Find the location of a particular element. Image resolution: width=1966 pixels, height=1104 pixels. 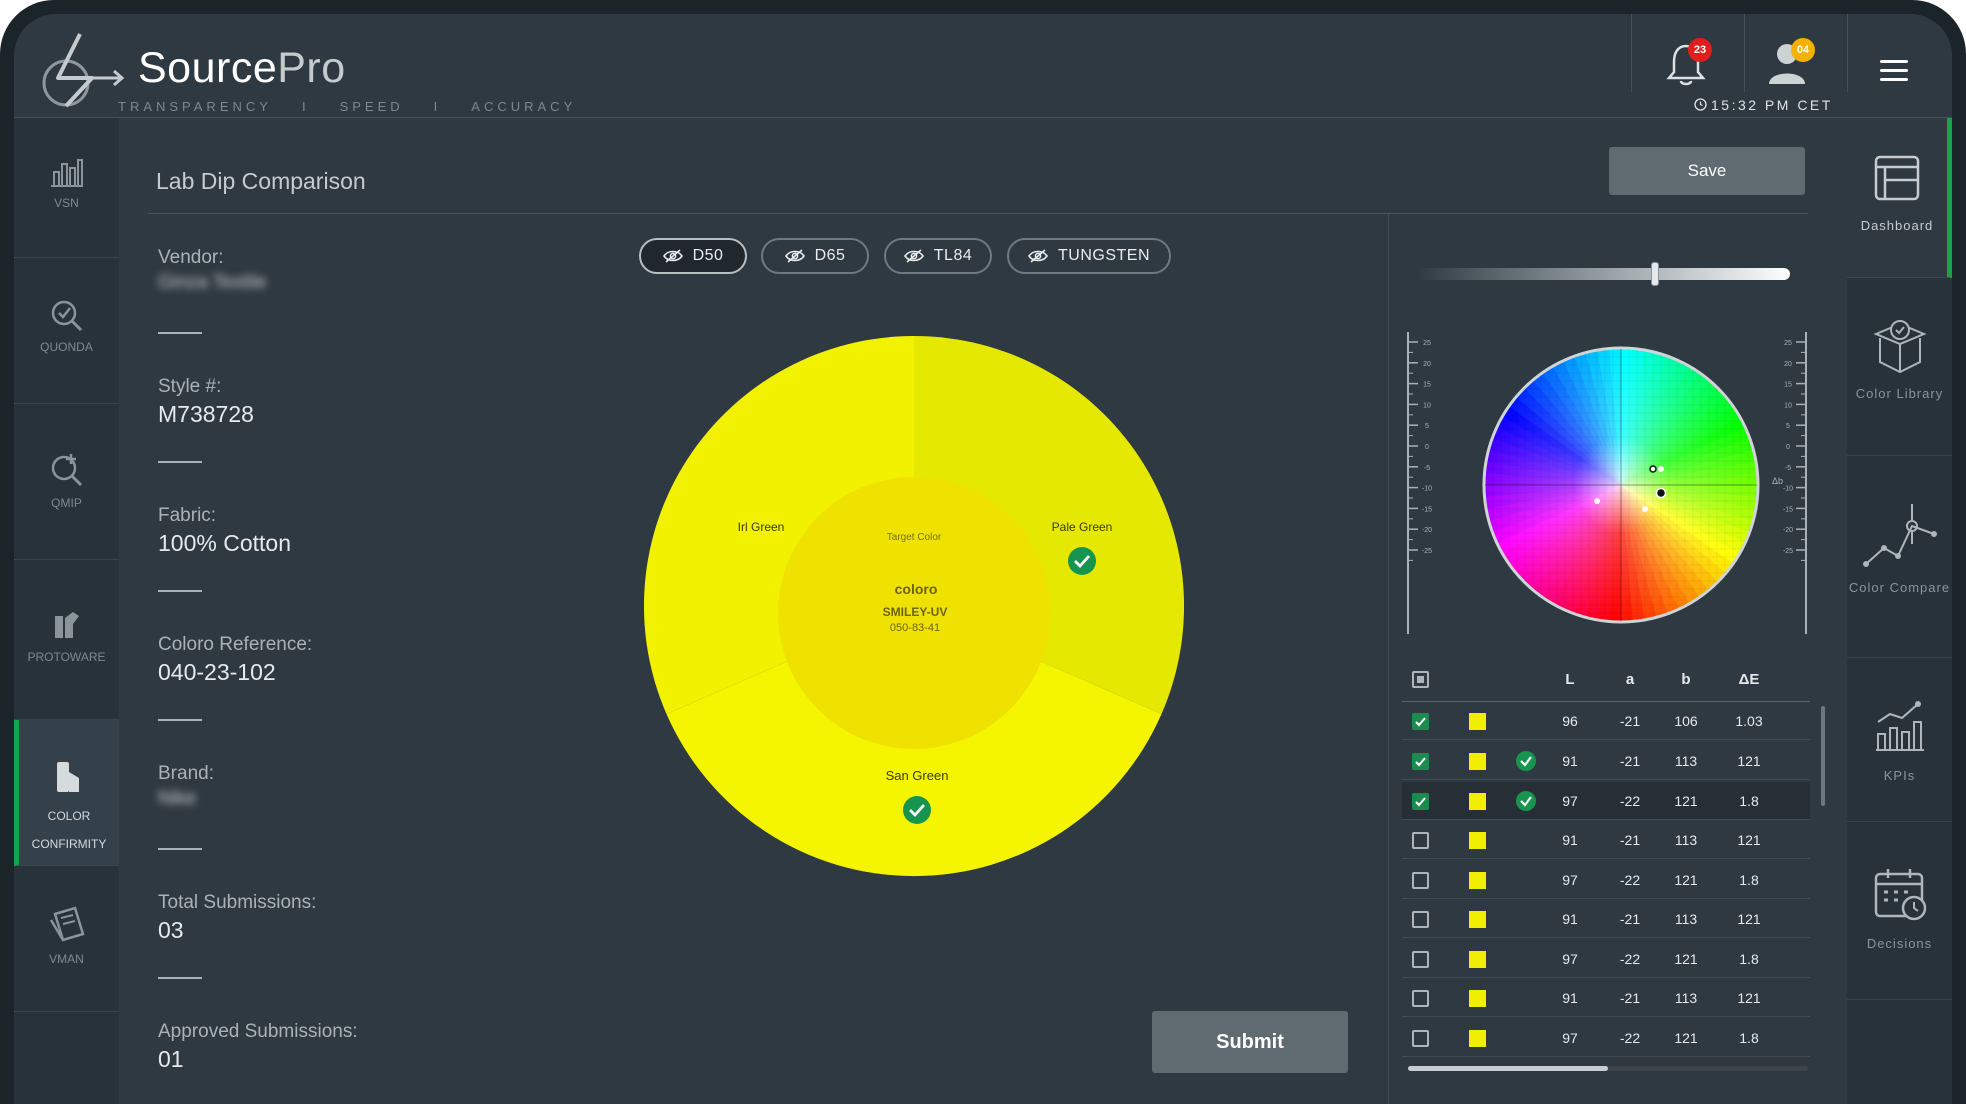

magnifier-plus-icon is located at coordinates (66, 470).